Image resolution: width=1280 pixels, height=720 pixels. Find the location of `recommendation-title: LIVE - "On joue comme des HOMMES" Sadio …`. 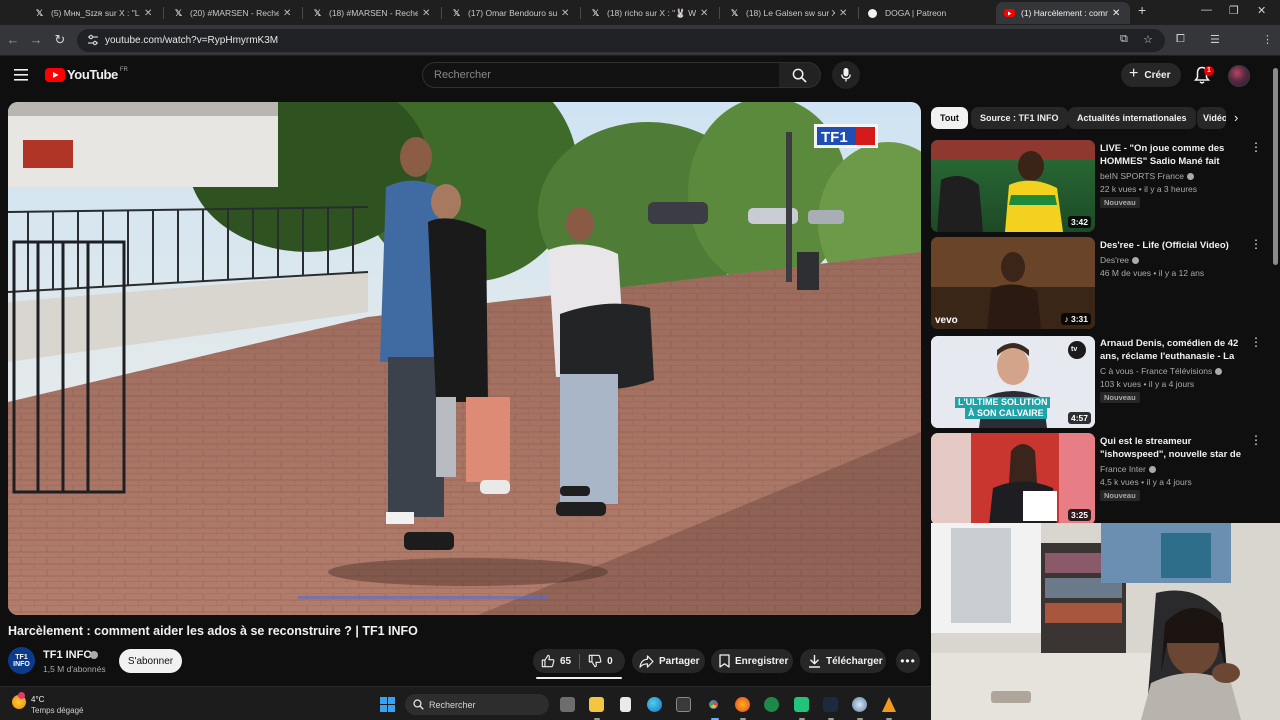

recommendation-title: LIVE - "On joue comme des HOMMES" Sadio … is located at coordinates (1171, 155).